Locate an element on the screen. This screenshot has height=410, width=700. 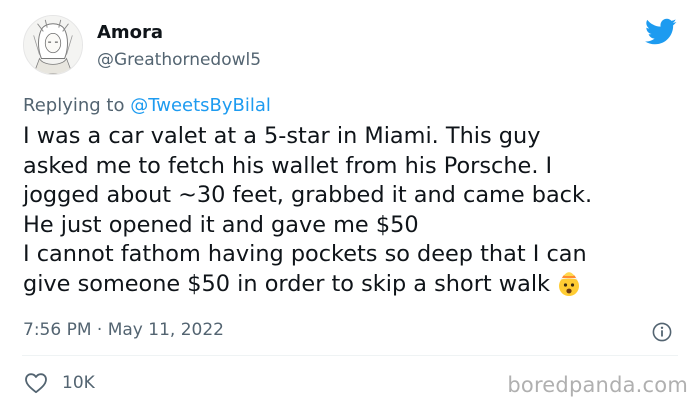
tweet-text-line: He just opened it and gave me $50 is located at coordinates (221, 224).